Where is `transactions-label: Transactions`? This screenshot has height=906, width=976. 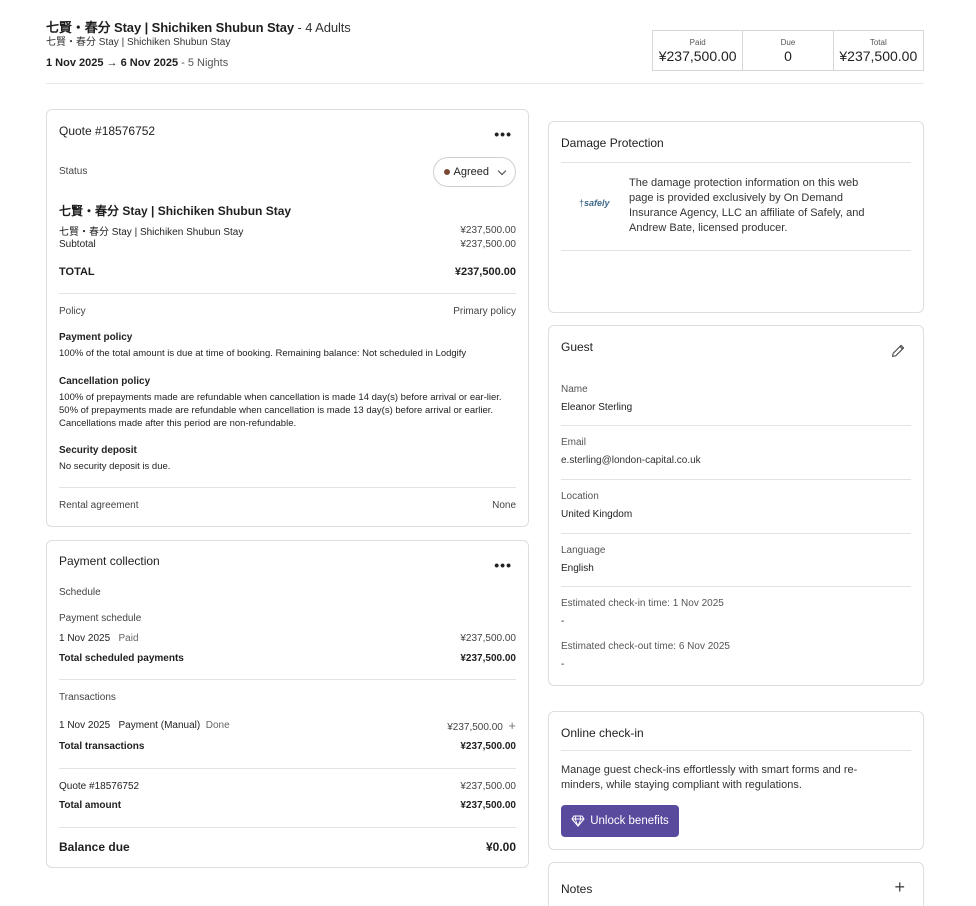
transactions-label: Transactions is located at coordinates (87, 697).